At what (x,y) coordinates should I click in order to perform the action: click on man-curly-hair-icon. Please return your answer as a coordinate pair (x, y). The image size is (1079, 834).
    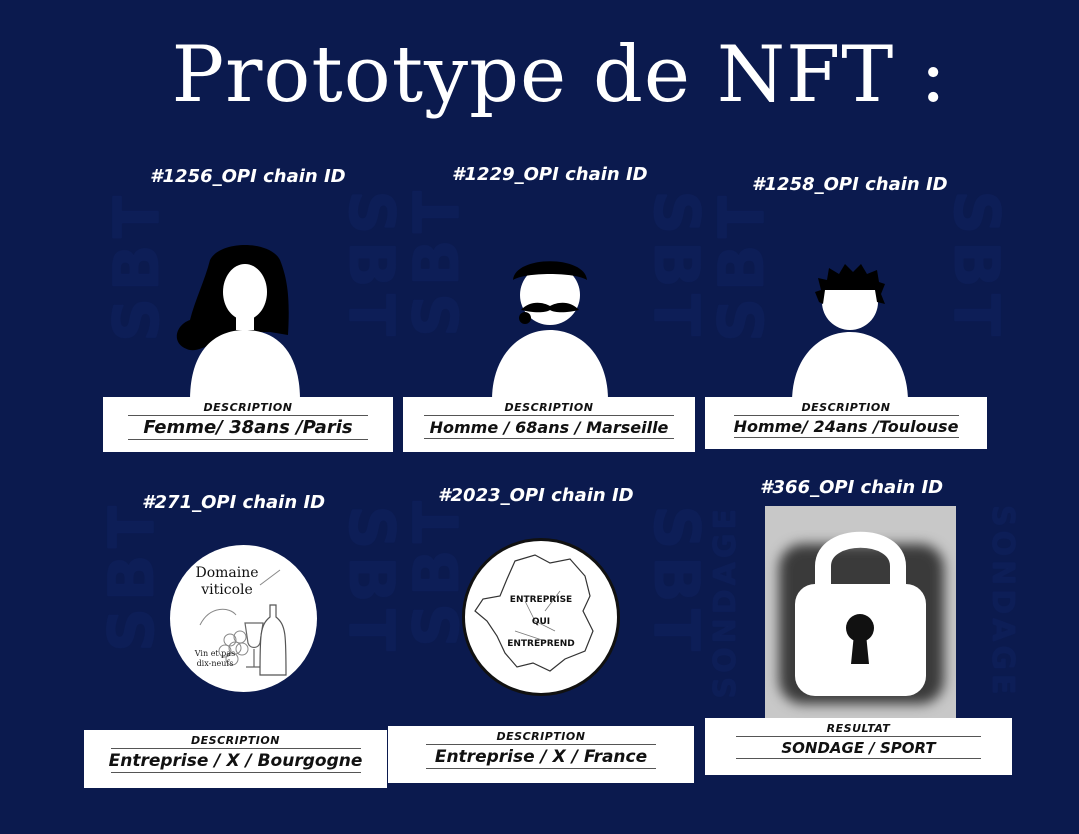
    Looking at the image, I should click on (850, 333).